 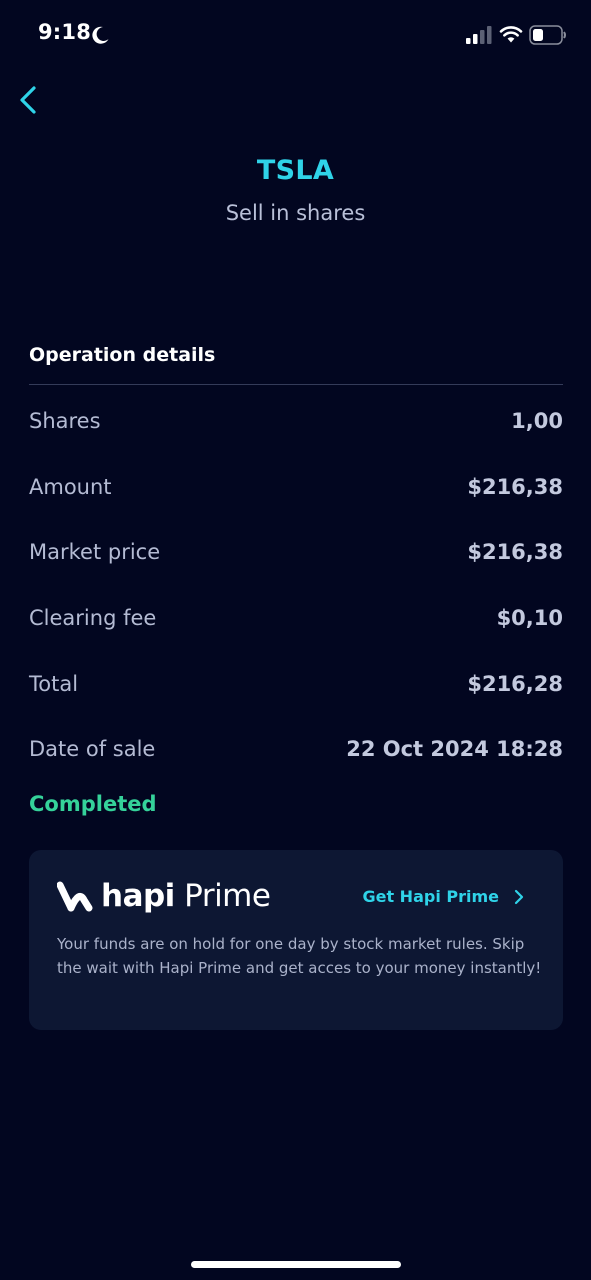 I want to click on detail-label: Date of sale, so click(x=92, y=749).